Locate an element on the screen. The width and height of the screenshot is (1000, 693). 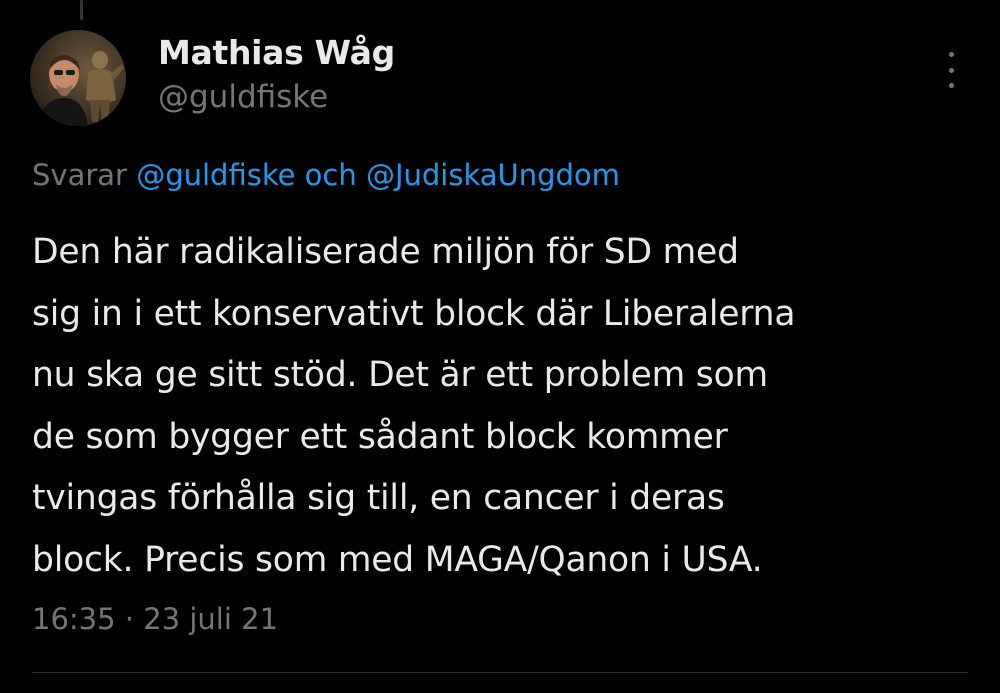
reply-prefix: Svarar is located at coordinates (79, 175).